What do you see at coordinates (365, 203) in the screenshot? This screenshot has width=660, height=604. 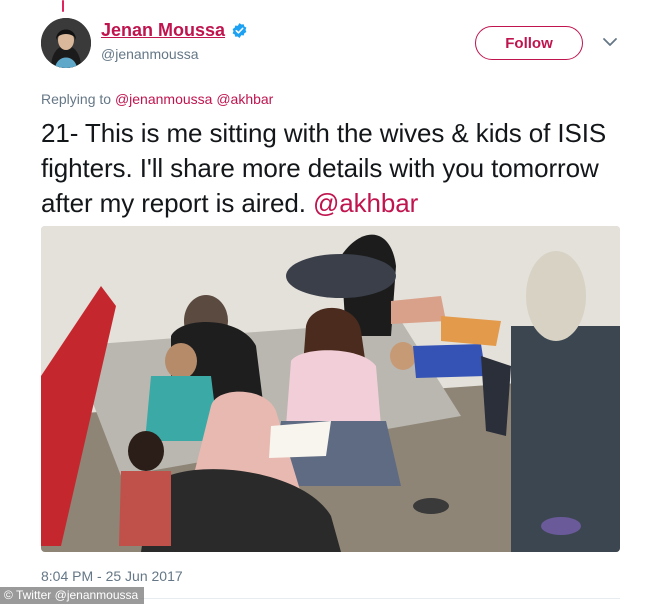 I see `tweet-mention-akhbar: @akhbar` at bounding box center [365, 203].